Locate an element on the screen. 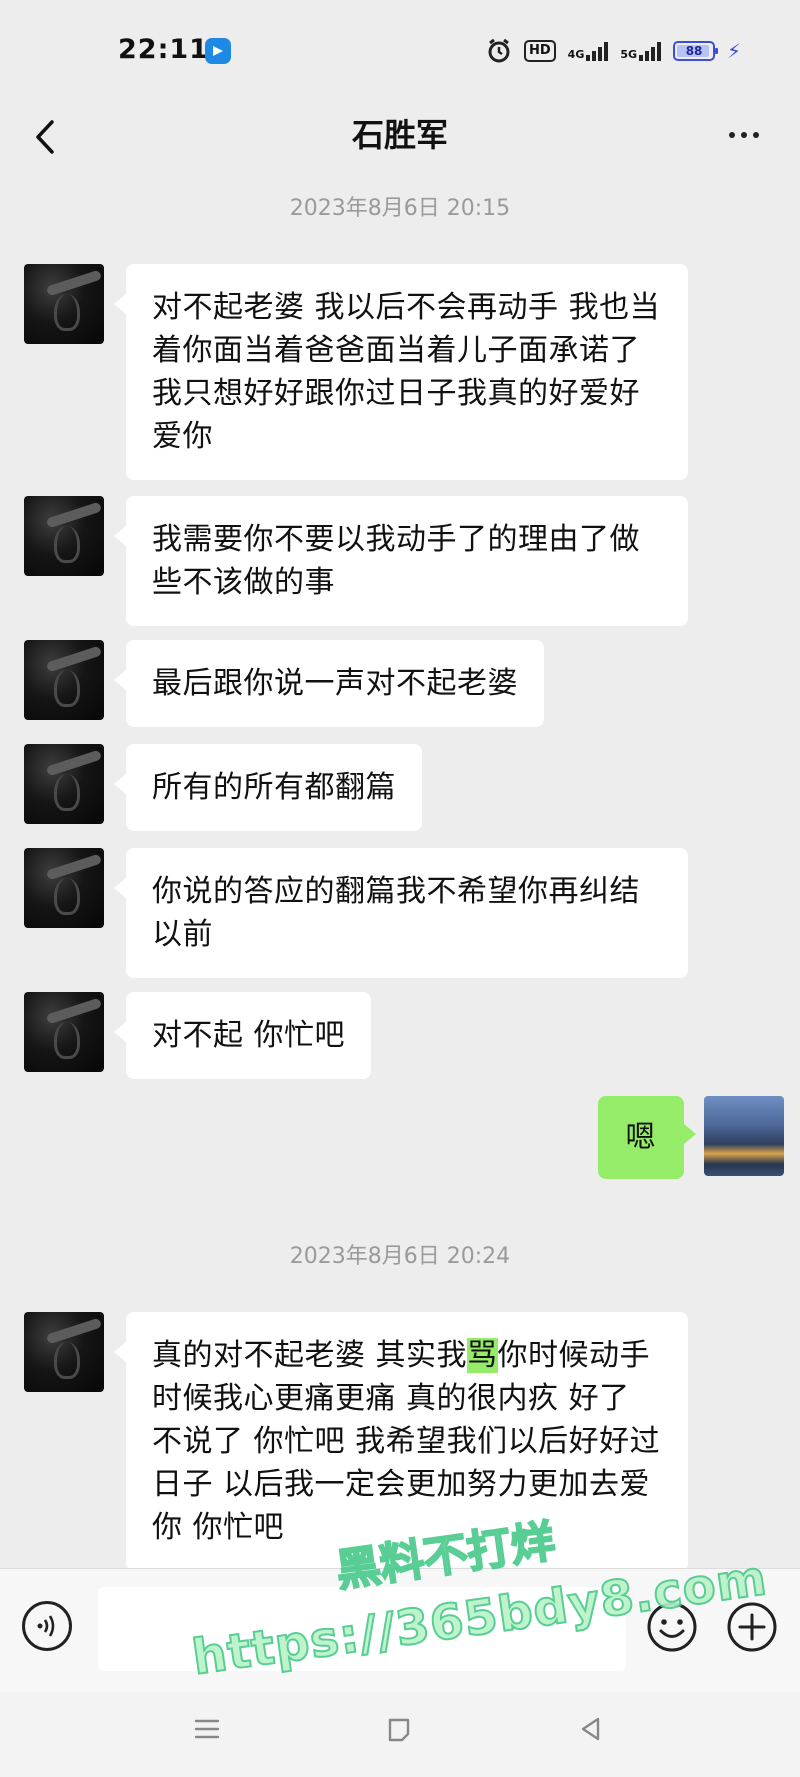  message-bubble: 你说的答应的翻篇我不希望你再纠结以前 is located at coordinates (401, 913).